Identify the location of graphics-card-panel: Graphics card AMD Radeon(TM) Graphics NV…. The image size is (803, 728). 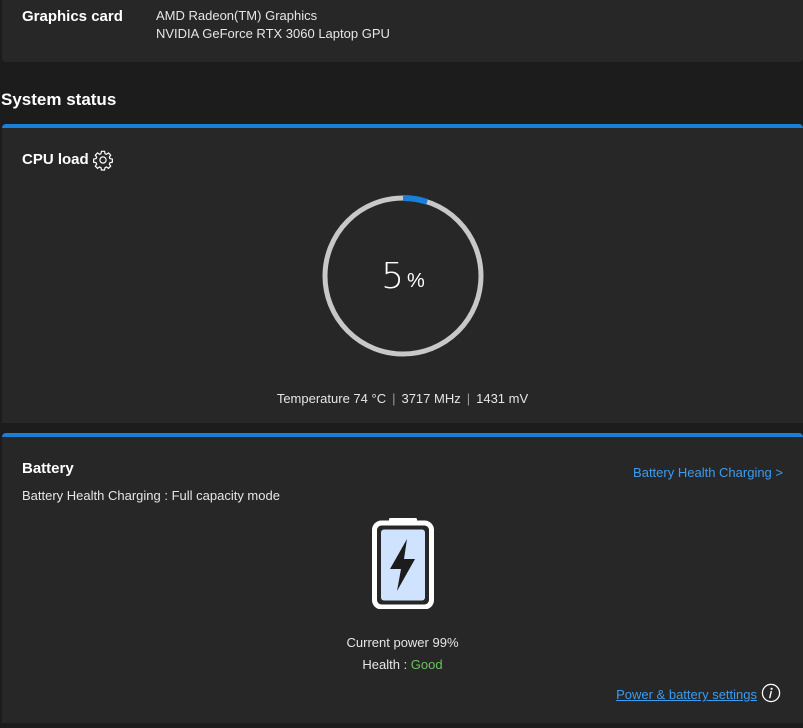
(402, 31).